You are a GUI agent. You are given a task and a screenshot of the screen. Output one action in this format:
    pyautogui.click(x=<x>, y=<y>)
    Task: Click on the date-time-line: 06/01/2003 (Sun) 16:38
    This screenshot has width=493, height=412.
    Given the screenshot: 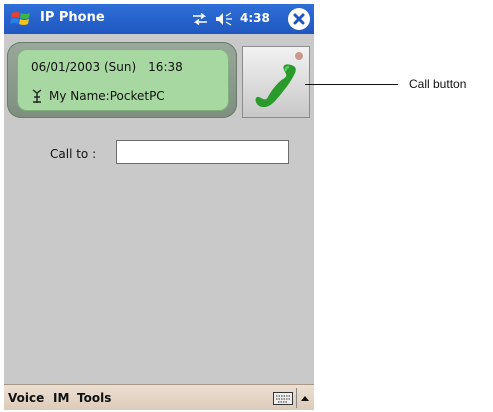 What is the action you would take?
    pyautogui.click(x=107, y=67)
    